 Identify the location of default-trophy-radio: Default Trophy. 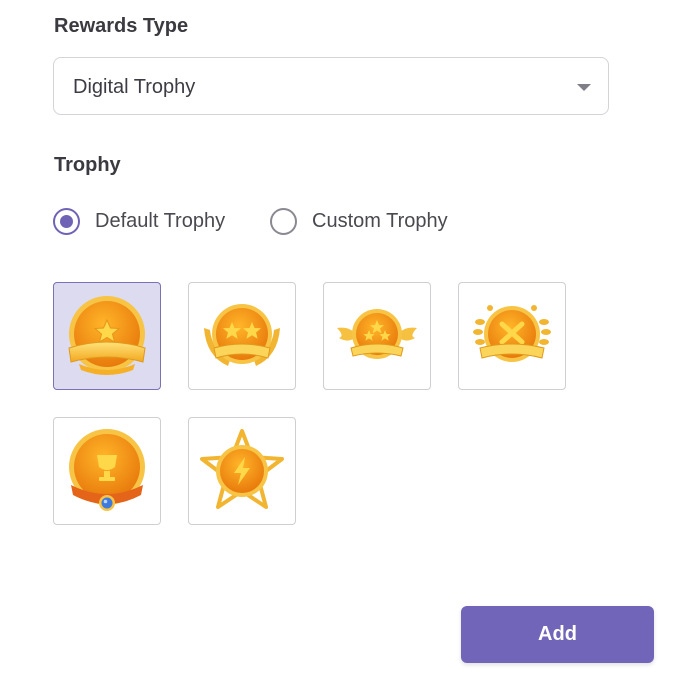
(153, 222).